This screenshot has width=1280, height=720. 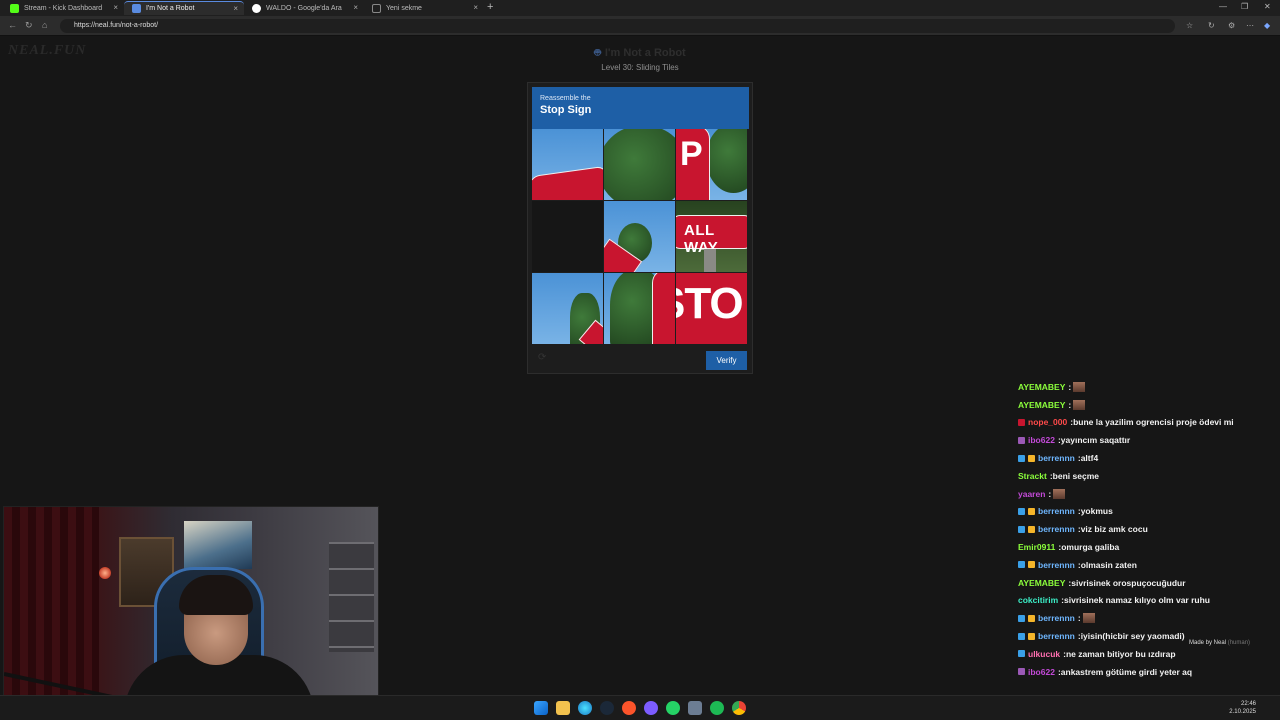 I want to click on puzzle-tile: P, so click(x=711, y=164).